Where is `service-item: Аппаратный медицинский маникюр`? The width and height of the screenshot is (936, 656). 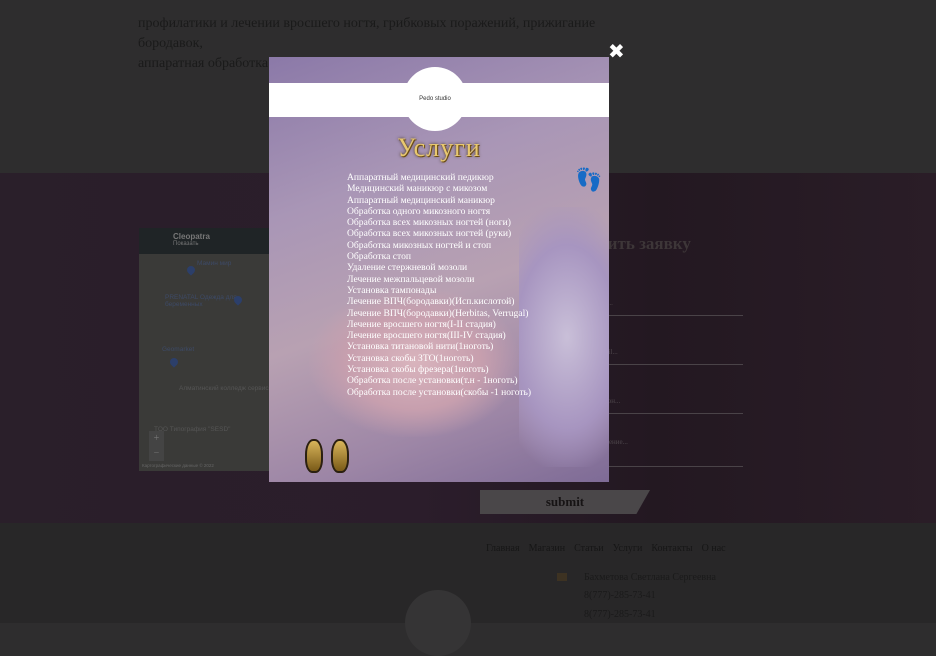 service-item: Аппаратный медицинский маникюр is located at coordinates (421, 200).